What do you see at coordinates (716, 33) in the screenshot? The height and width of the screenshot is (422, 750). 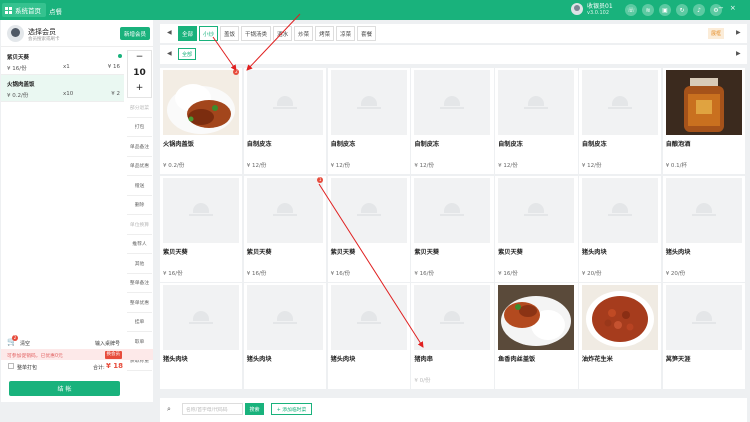 I see `view-toggle-button: 展框` at bounding box center [716, 33].